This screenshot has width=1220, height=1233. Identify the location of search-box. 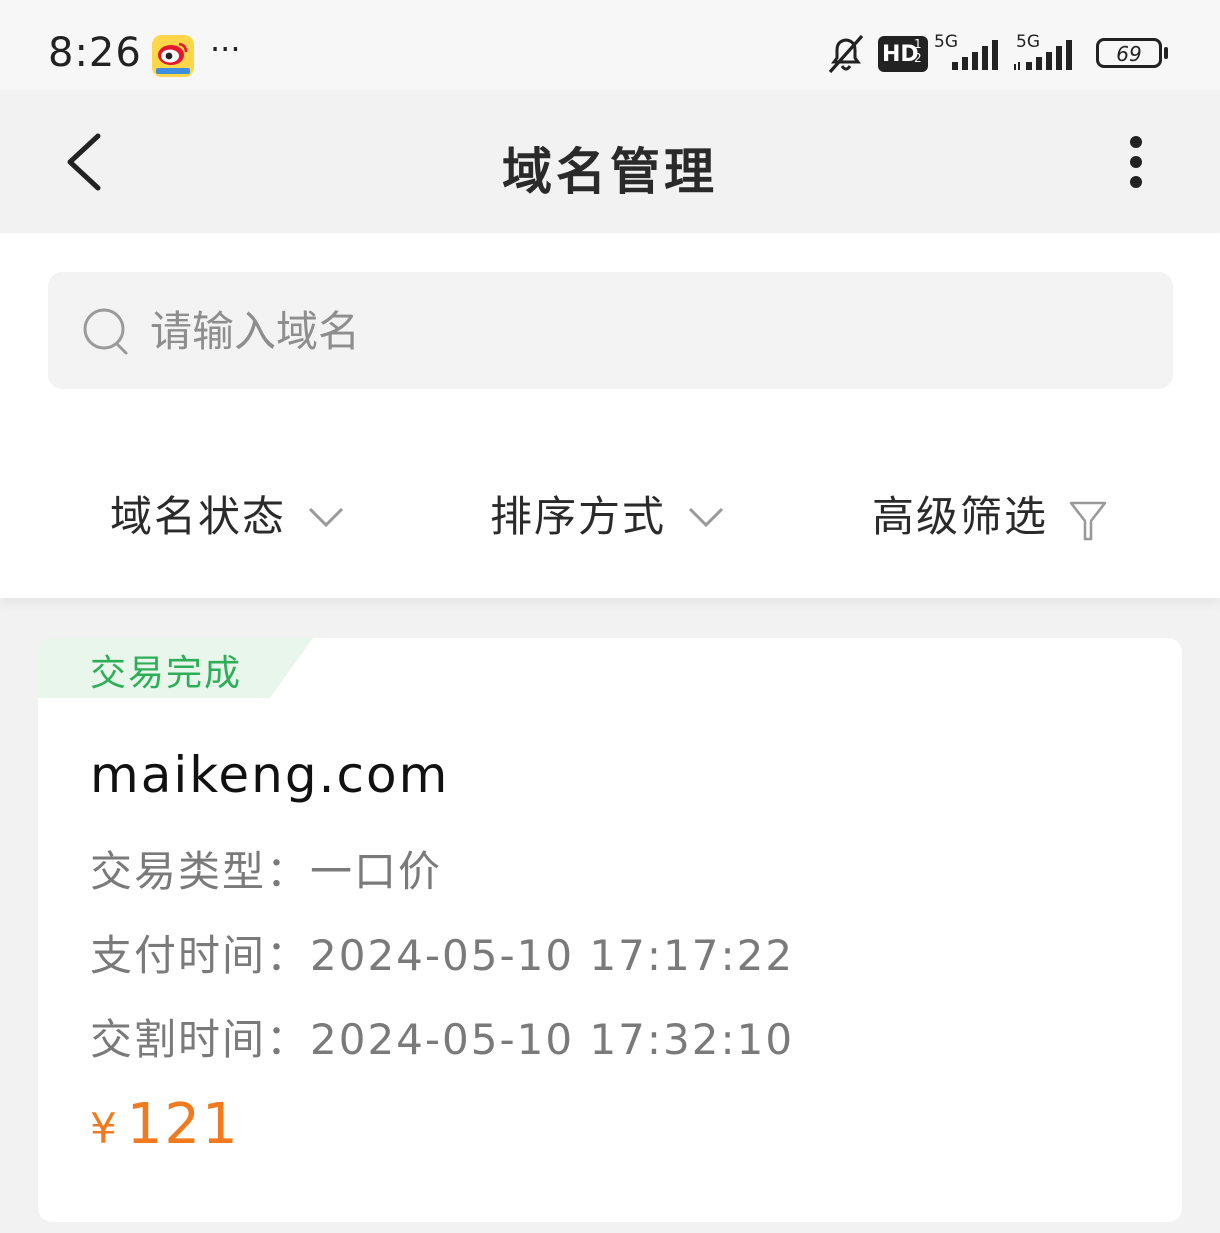
(610, 330).